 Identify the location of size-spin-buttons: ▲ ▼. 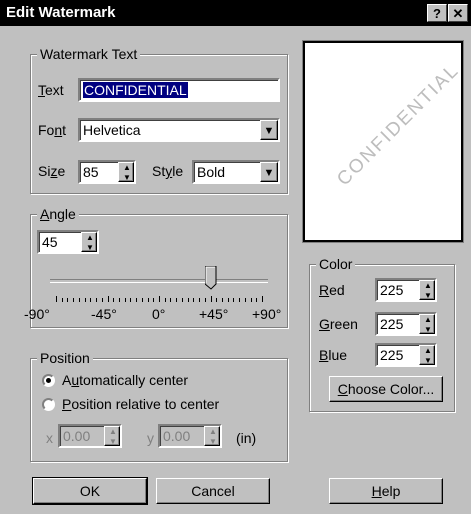
(126, 172).